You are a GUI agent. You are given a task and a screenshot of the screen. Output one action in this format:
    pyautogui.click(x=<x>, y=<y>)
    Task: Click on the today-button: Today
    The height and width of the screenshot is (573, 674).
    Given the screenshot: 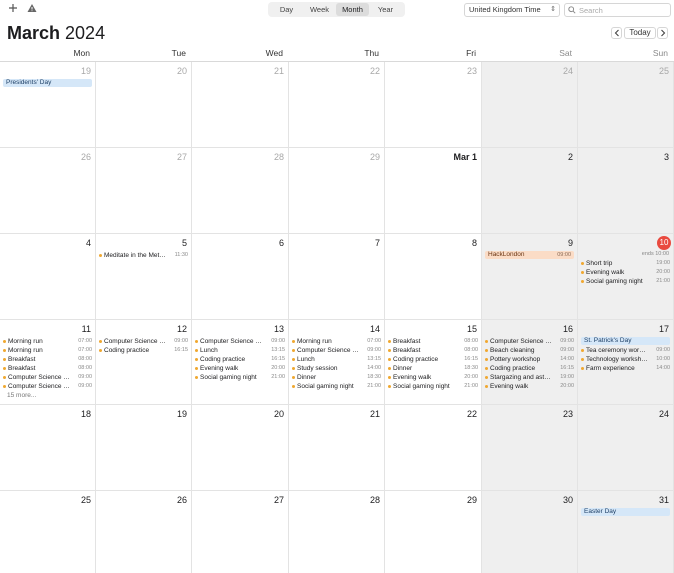 What is the action you would take?
    pyautogui.click(x=640, y=33)
    